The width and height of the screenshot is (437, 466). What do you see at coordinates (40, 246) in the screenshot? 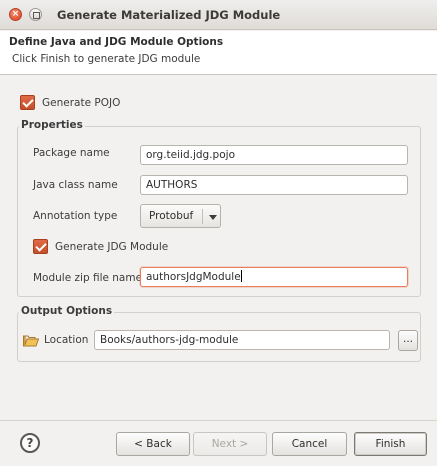
I see `generate-jdg-module-checkbox` at bounding box center [40, 246].